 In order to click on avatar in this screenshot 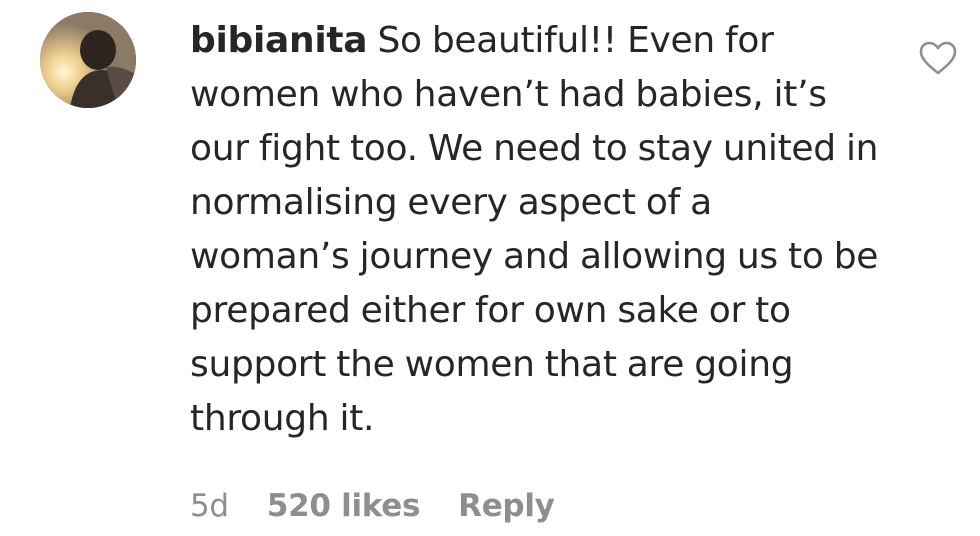, I will do `click(88, 60)`.